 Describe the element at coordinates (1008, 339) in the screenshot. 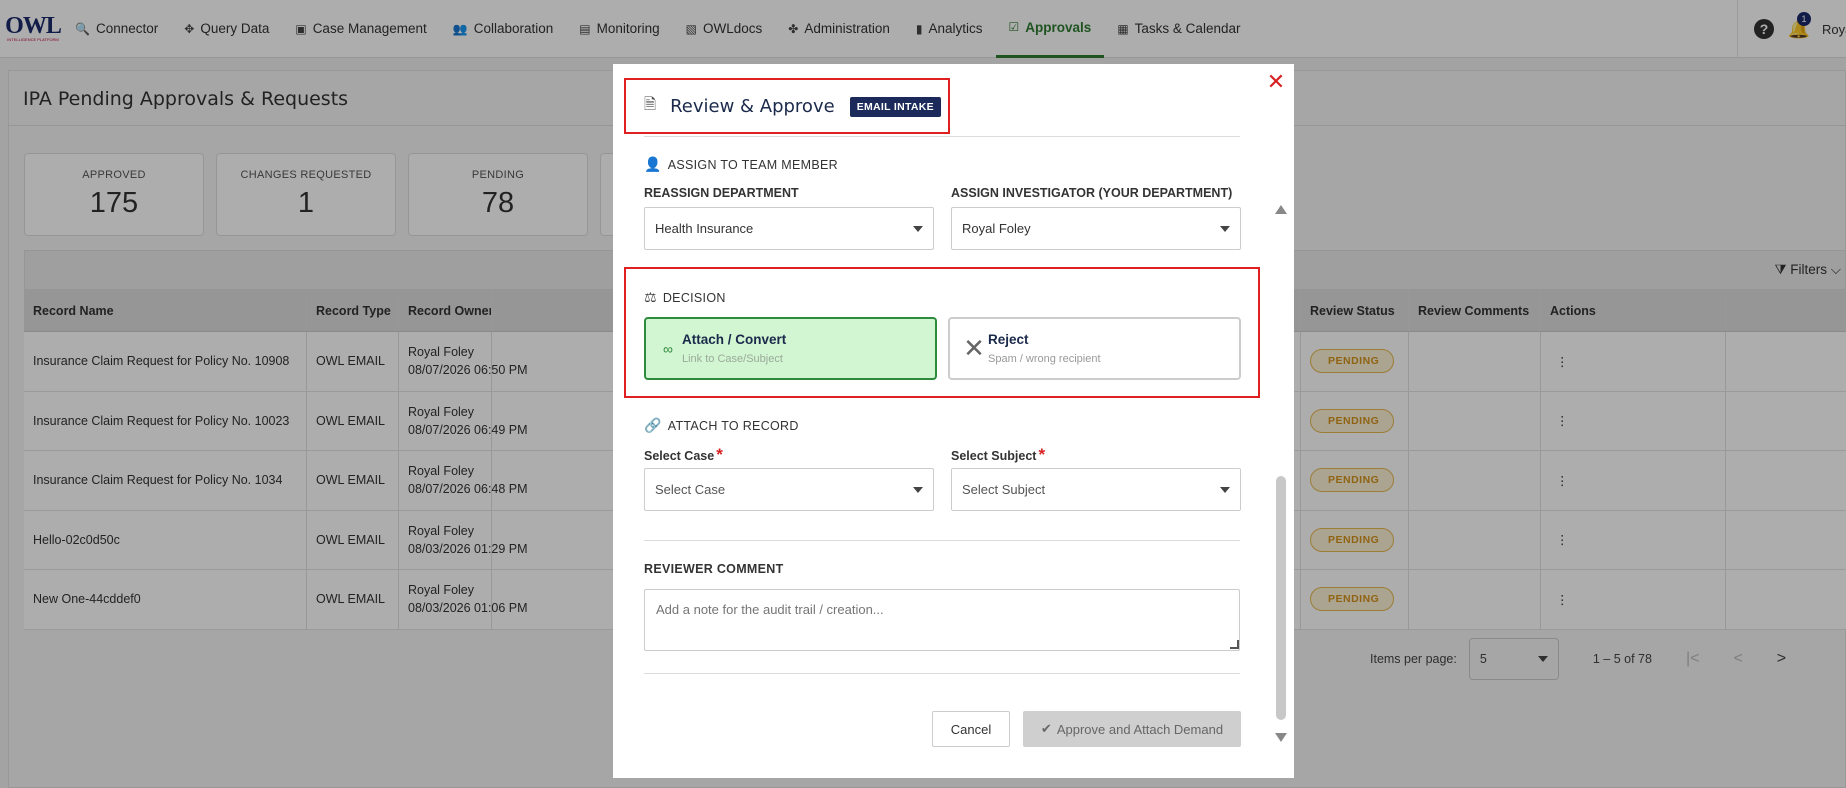

I see `option-title: Reject` at that location.